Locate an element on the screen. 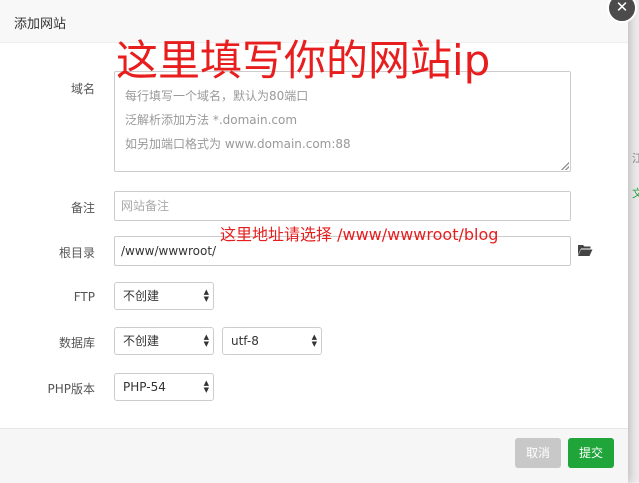  resize-grip-icon is located at coordinates (565, 166).